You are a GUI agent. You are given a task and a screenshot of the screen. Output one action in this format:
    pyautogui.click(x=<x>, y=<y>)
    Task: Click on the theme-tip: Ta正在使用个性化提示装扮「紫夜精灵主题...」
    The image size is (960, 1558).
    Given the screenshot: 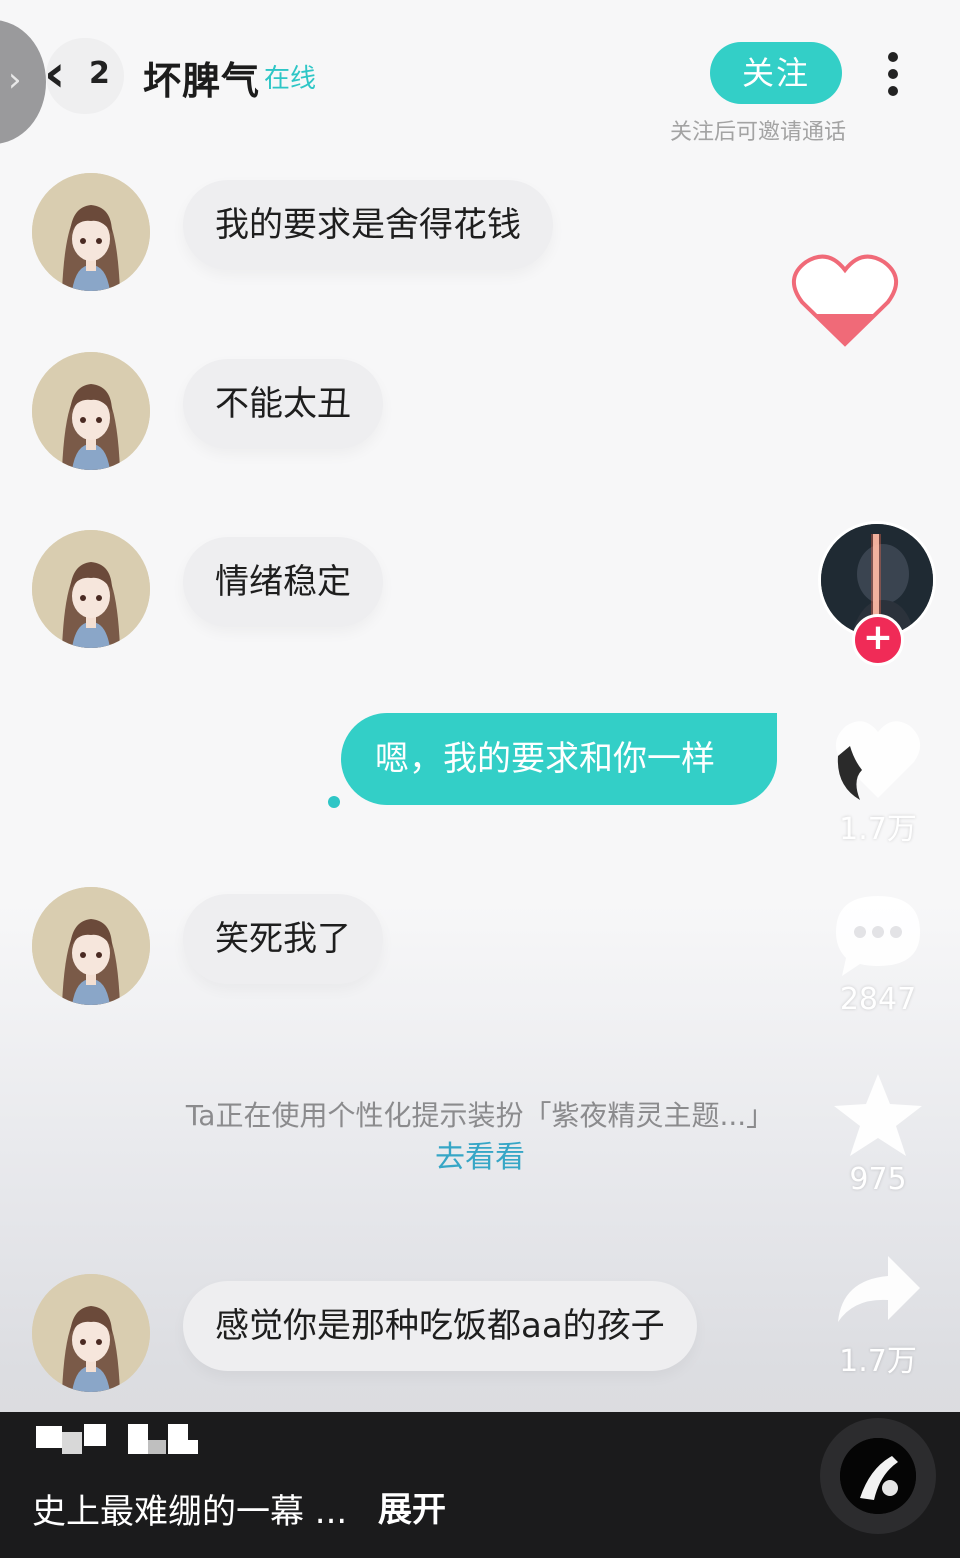 What is the action you would take?
    pyautogui.click(x=480, y=1115)
    